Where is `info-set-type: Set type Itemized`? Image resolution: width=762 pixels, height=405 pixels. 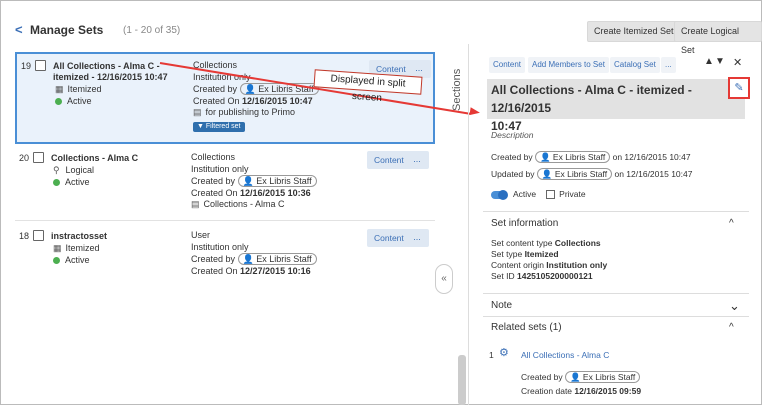 info-set-type: Set type Itemized is located at coordinates (525, 254).